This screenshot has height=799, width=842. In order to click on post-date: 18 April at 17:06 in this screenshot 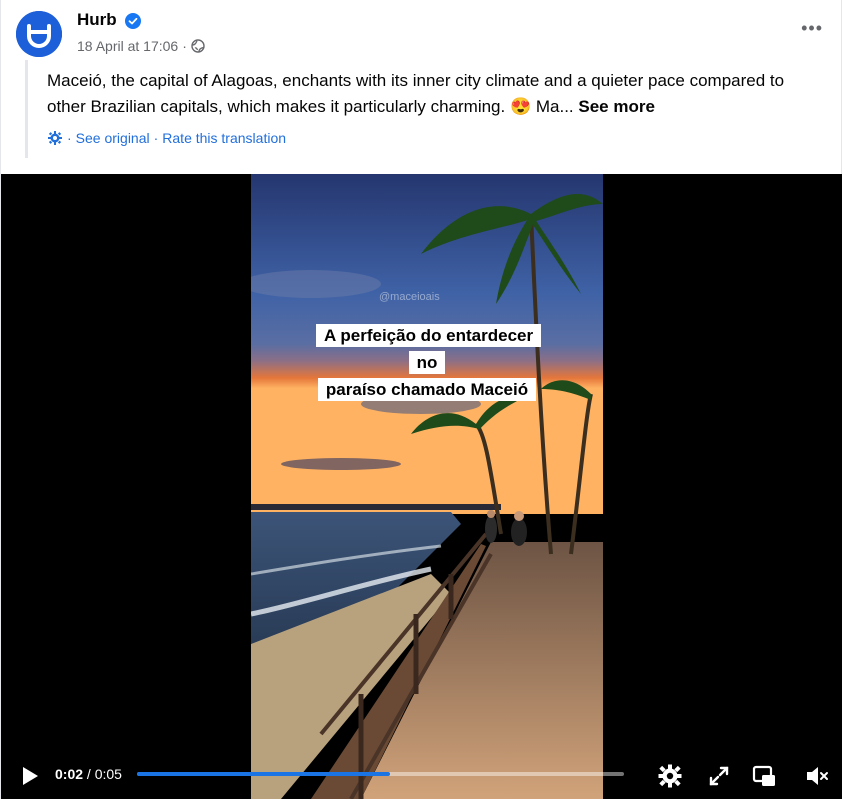, I will do `click(127, 46)`.